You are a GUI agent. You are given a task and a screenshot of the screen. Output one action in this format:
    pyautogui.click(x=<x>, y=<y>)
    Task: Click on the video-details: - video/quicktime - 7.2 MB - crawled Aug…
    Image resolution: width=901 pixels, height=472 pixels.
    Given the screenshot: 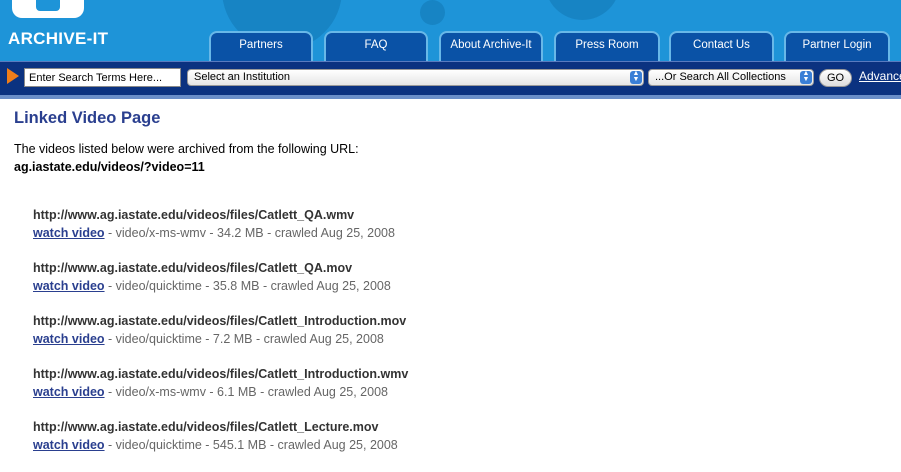 What is the action you would take?
    pyautogui.click(x=244, y=339)
    